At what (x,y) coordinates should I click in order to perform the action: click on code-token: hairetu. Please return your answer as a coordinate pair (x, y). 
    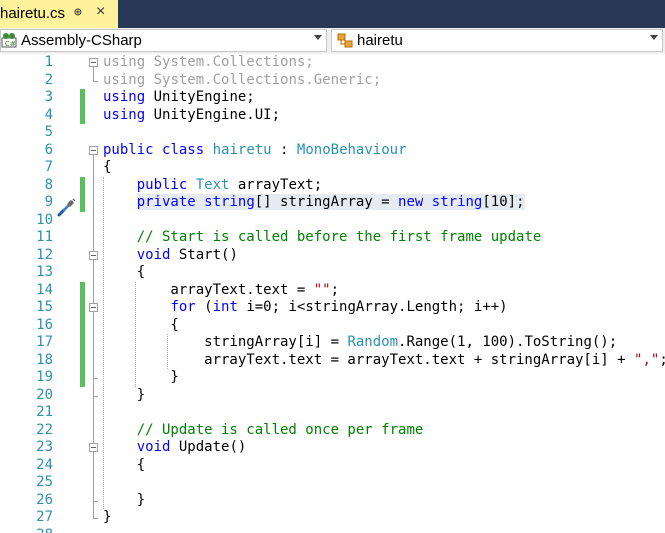
    Looking at the image, I should click on (242, 149).